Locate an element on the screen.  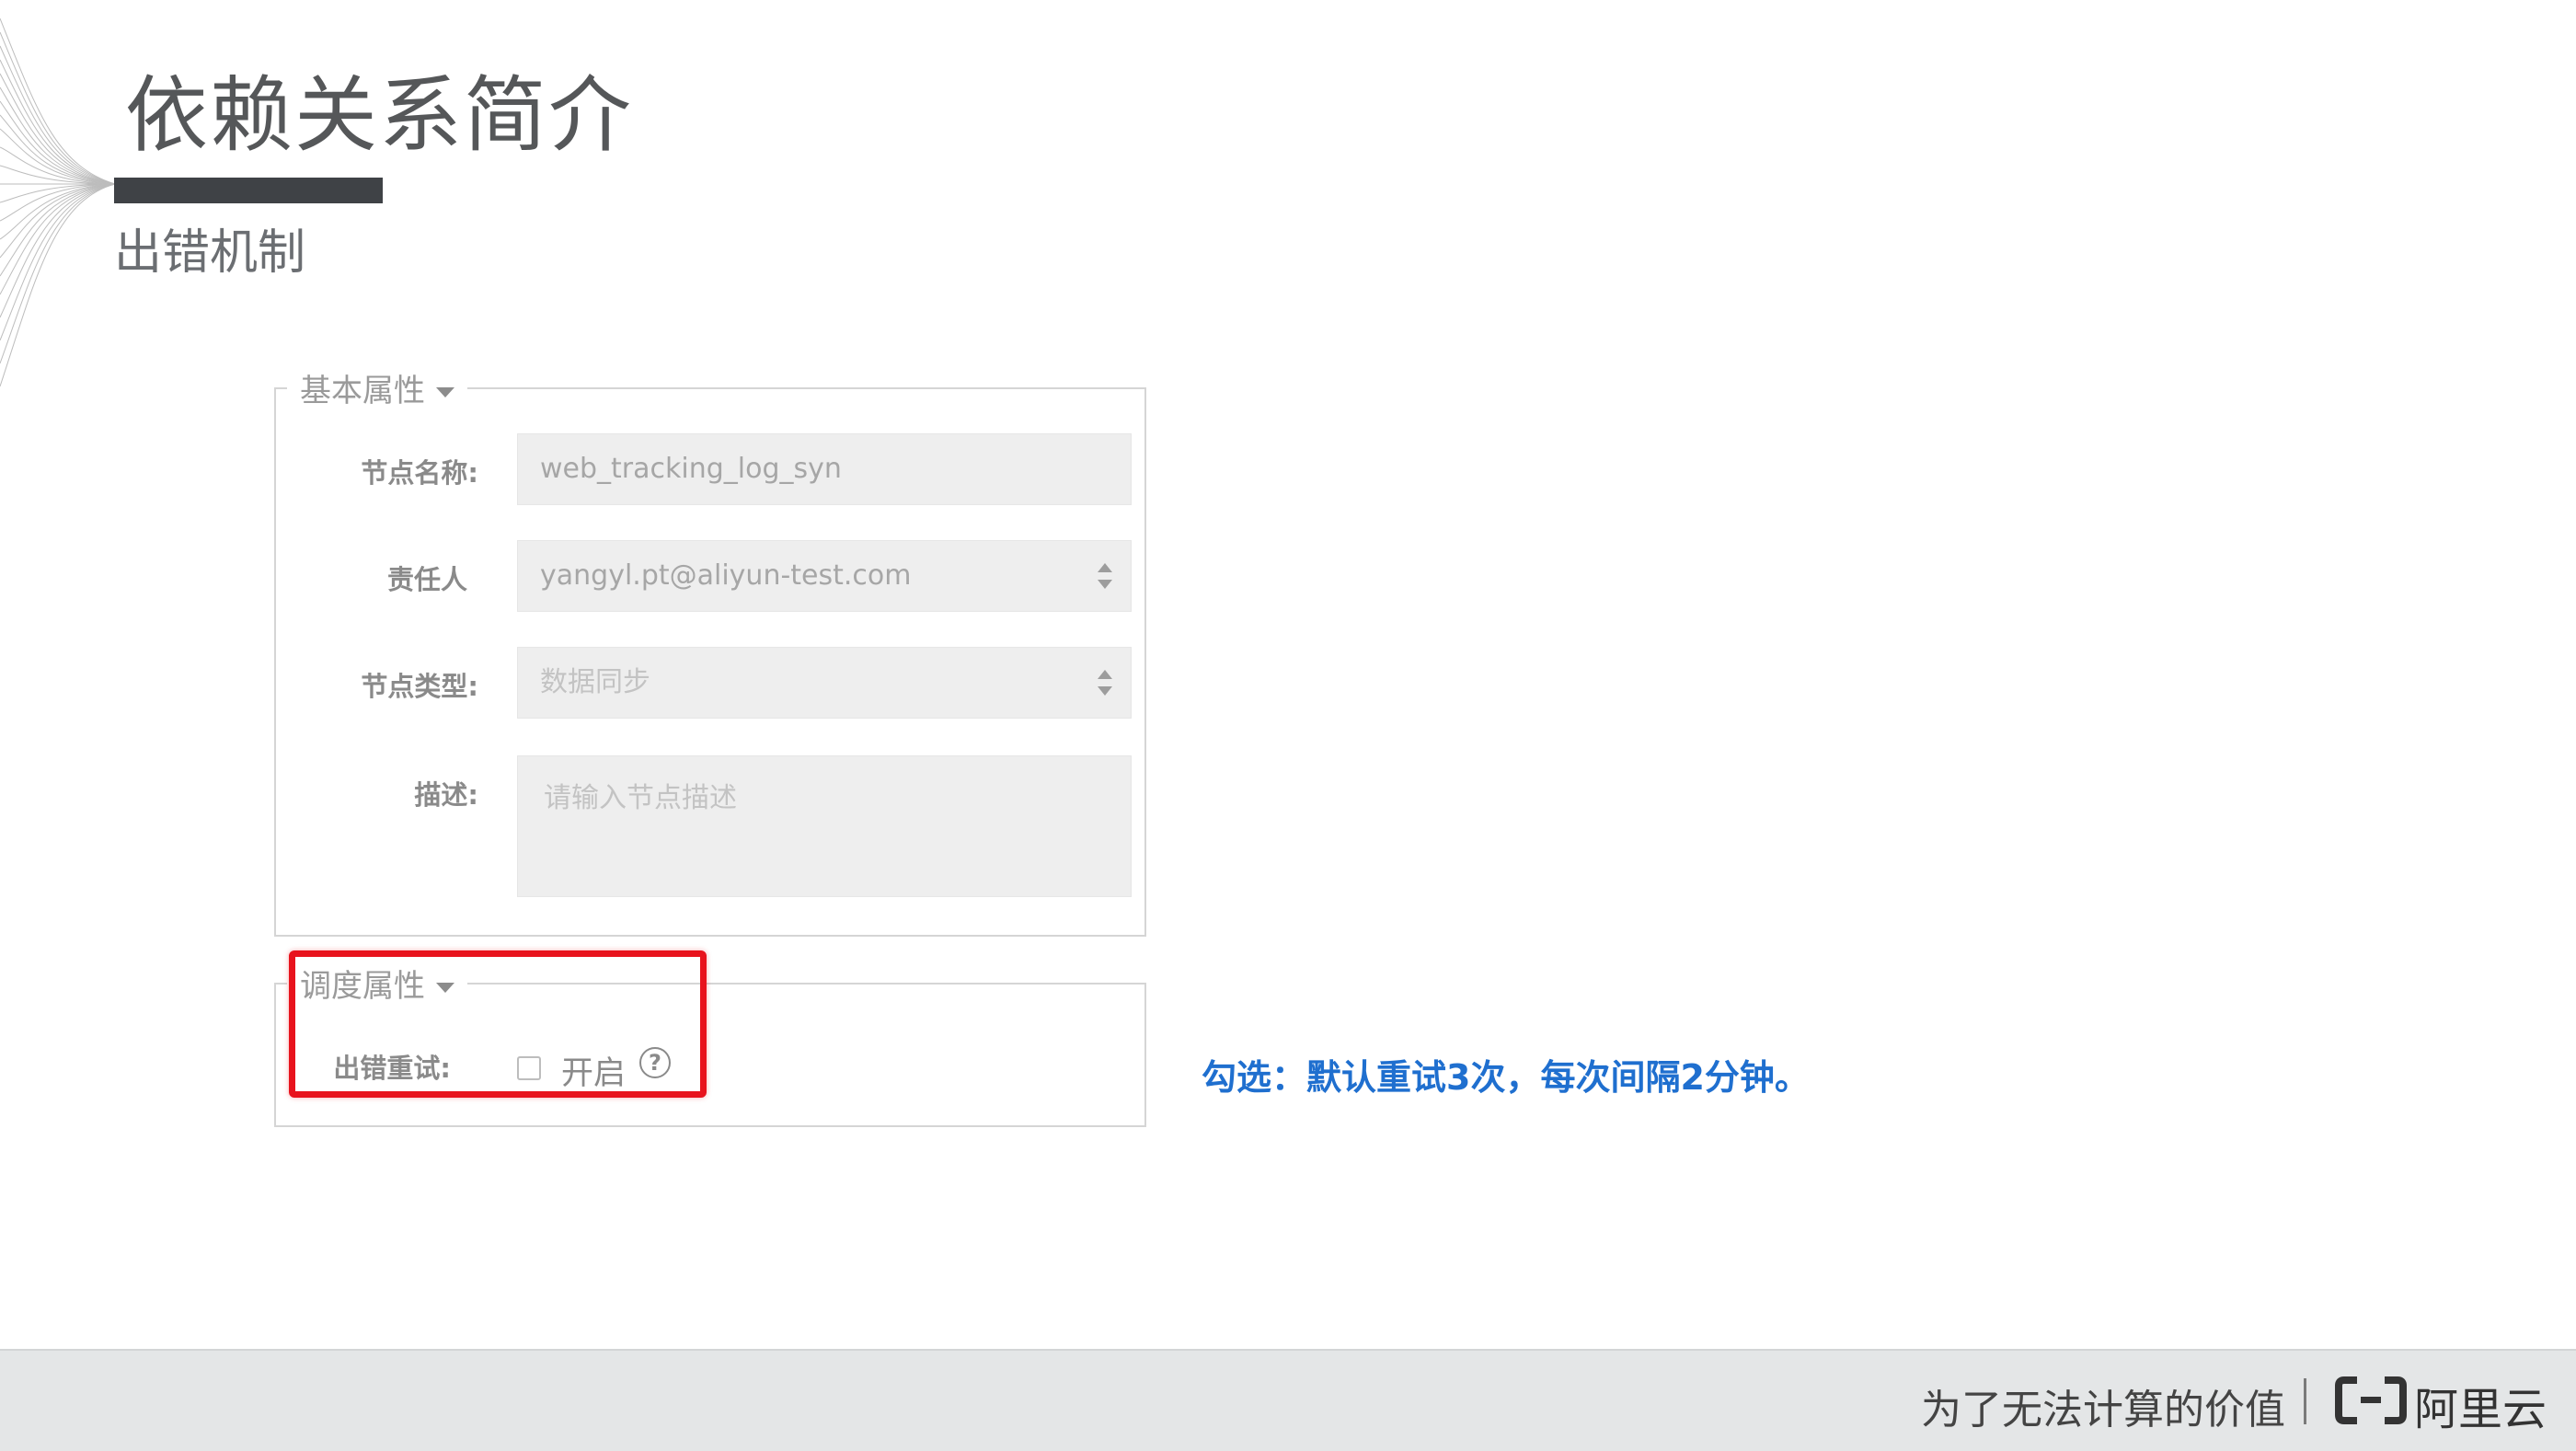
owner-value: yangyl.pt@aliyun-test.com is located at coordinates (726, 575).